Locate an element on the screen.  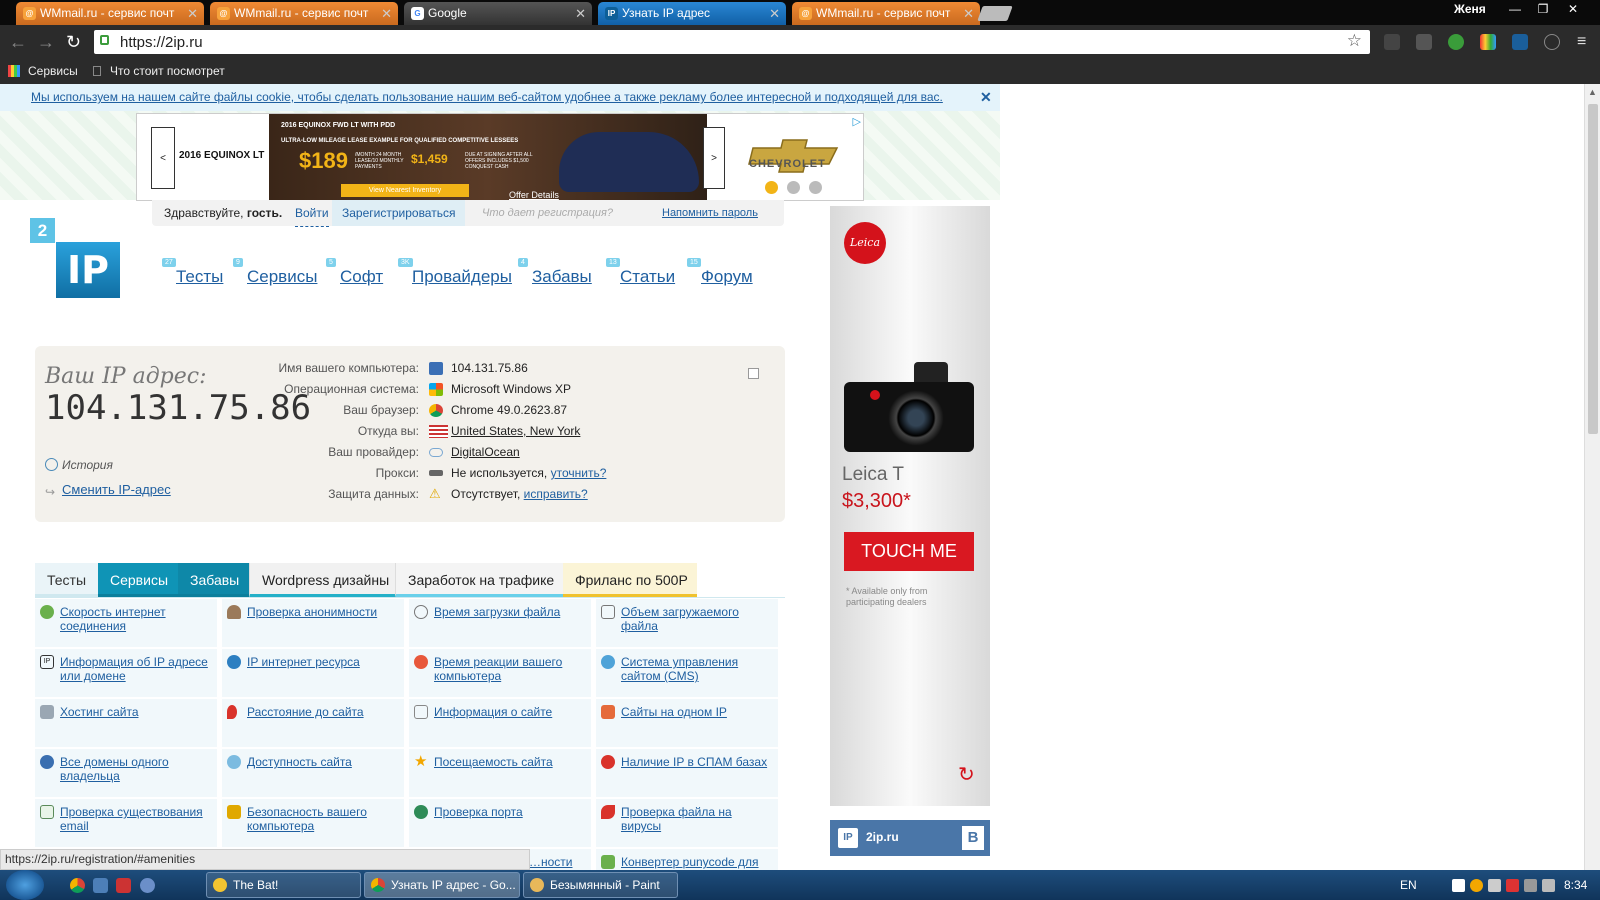
tab-services: Сервисы is located at coordinates (138, 580).